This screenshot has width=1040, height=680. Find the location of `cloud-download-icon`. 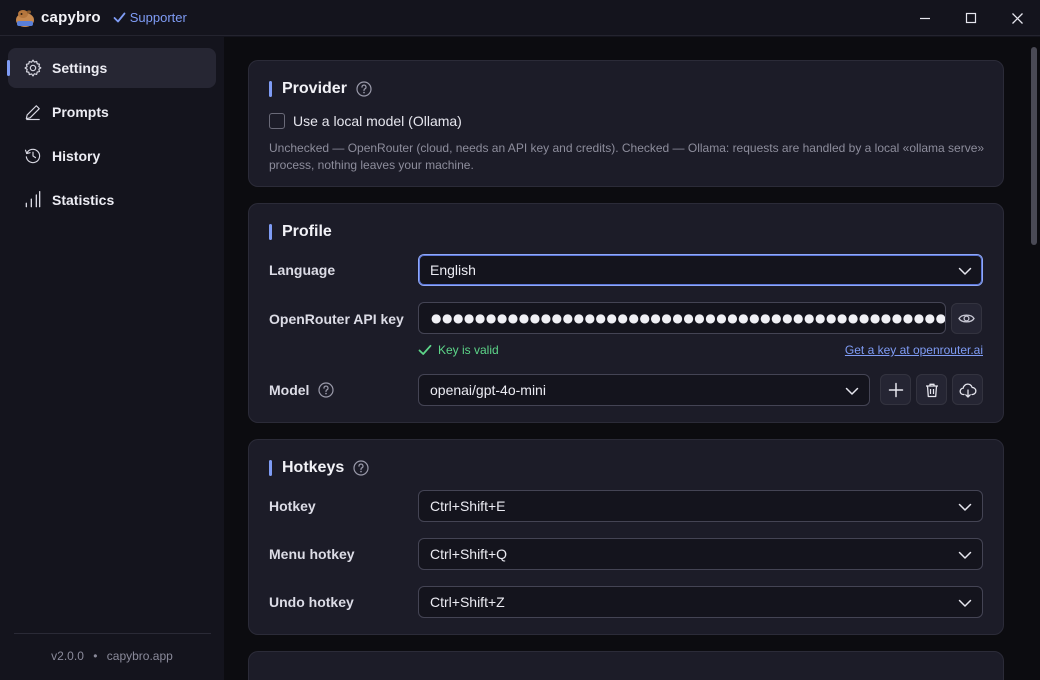

cloud-download-icon is located at coordinates (967, 390).